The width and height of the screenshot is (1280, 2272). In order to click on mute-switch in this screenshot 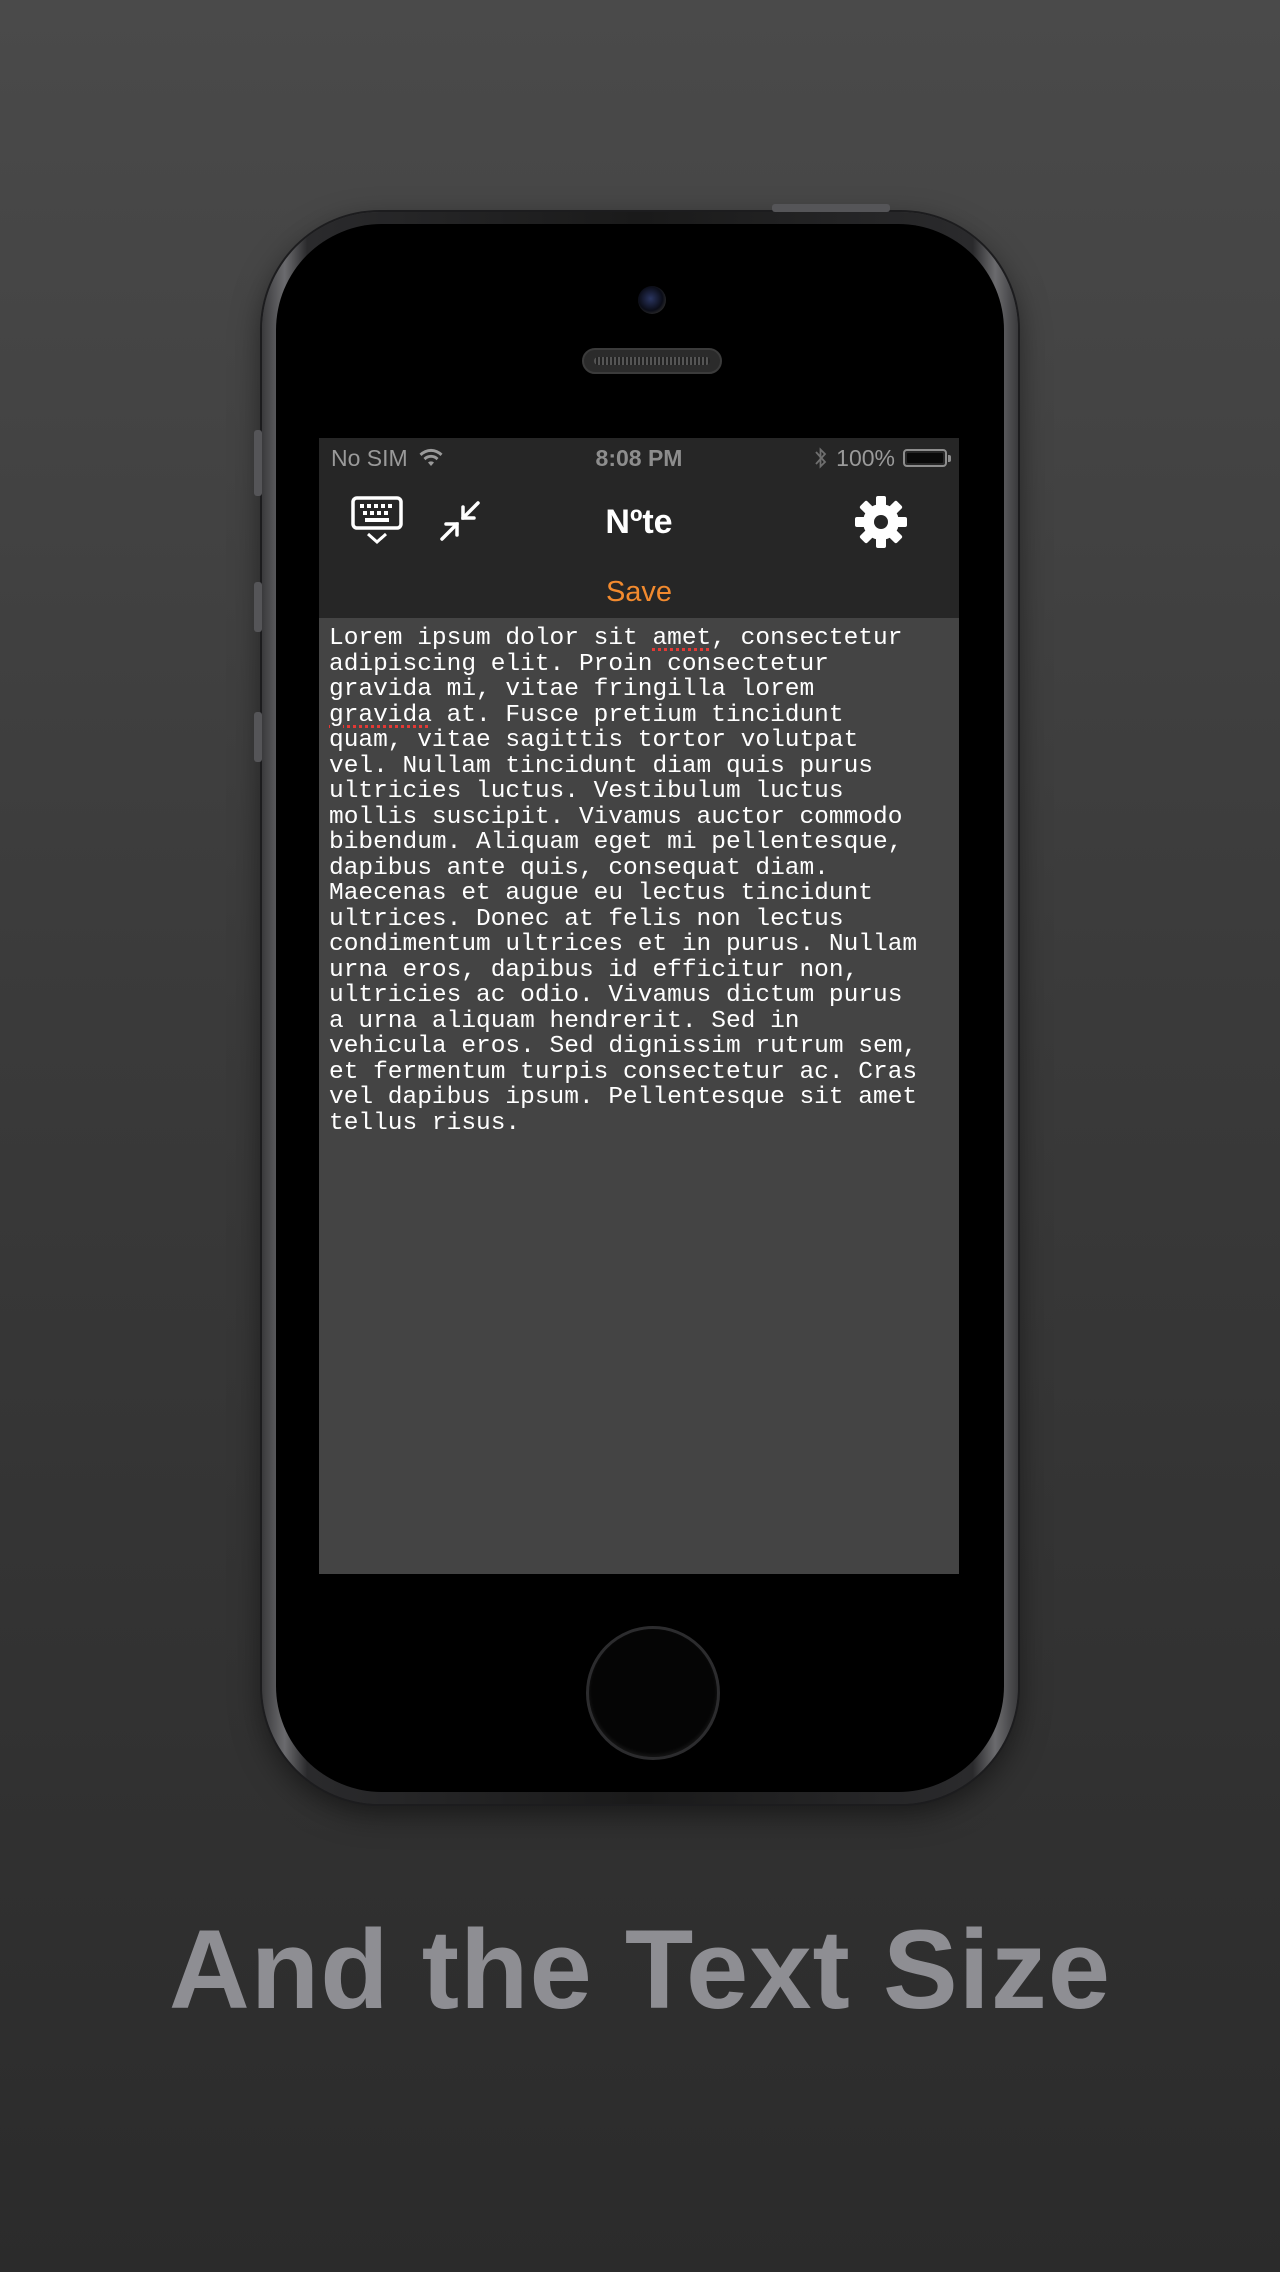, I will do `click(258, 463)`.